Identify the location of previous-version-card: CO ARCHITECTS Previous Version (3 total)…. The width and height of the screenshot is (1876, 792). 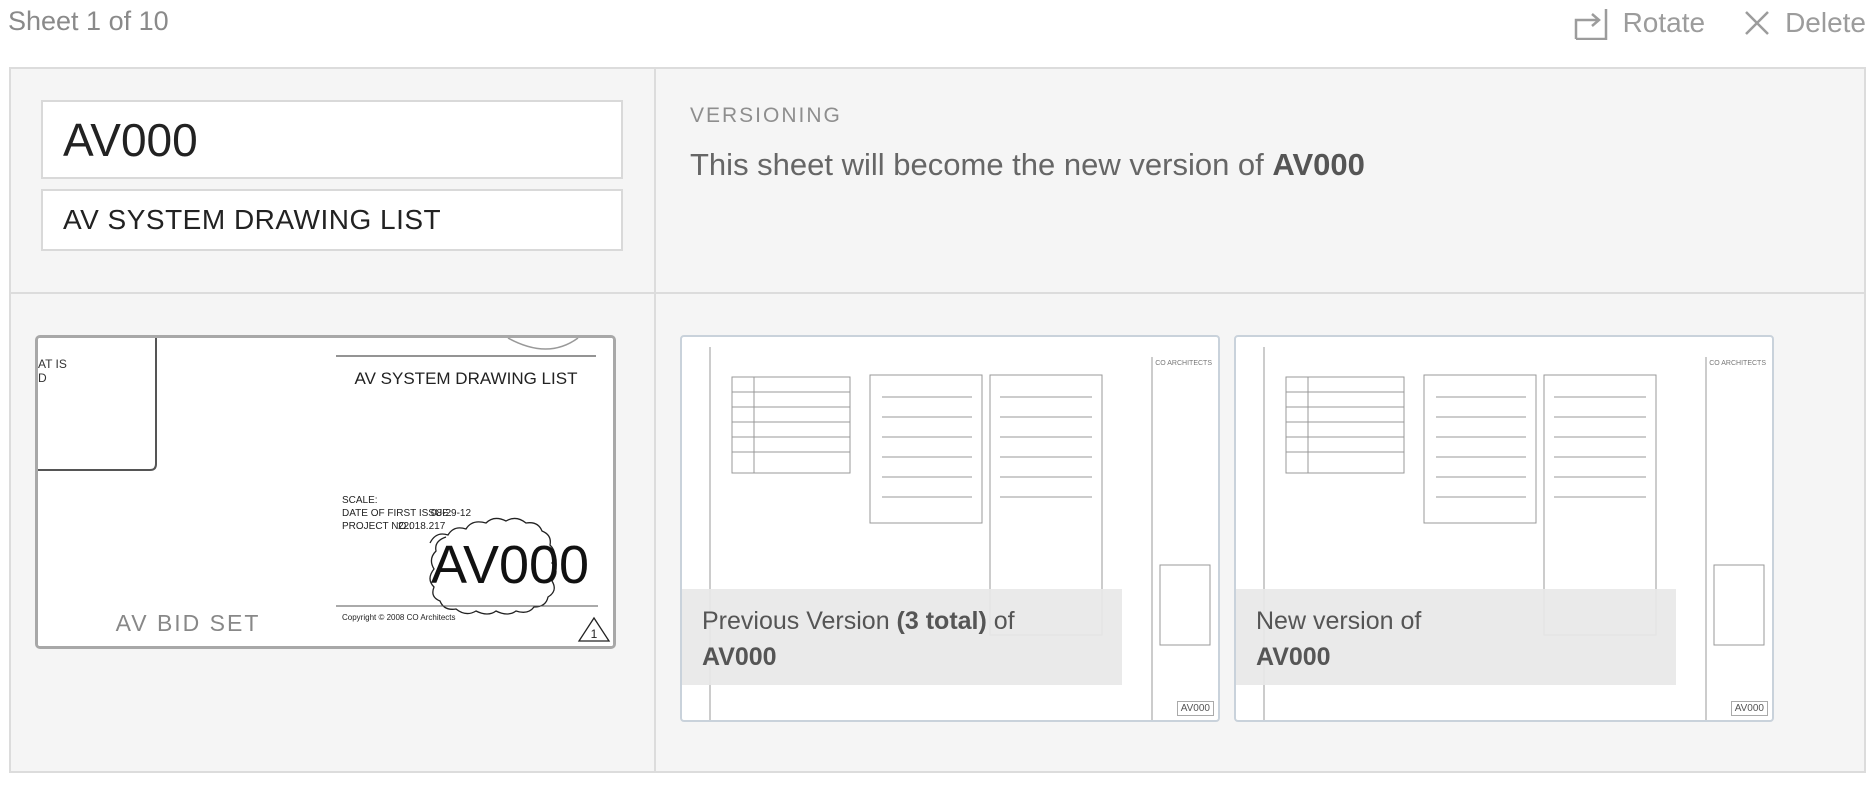
(950, 528).